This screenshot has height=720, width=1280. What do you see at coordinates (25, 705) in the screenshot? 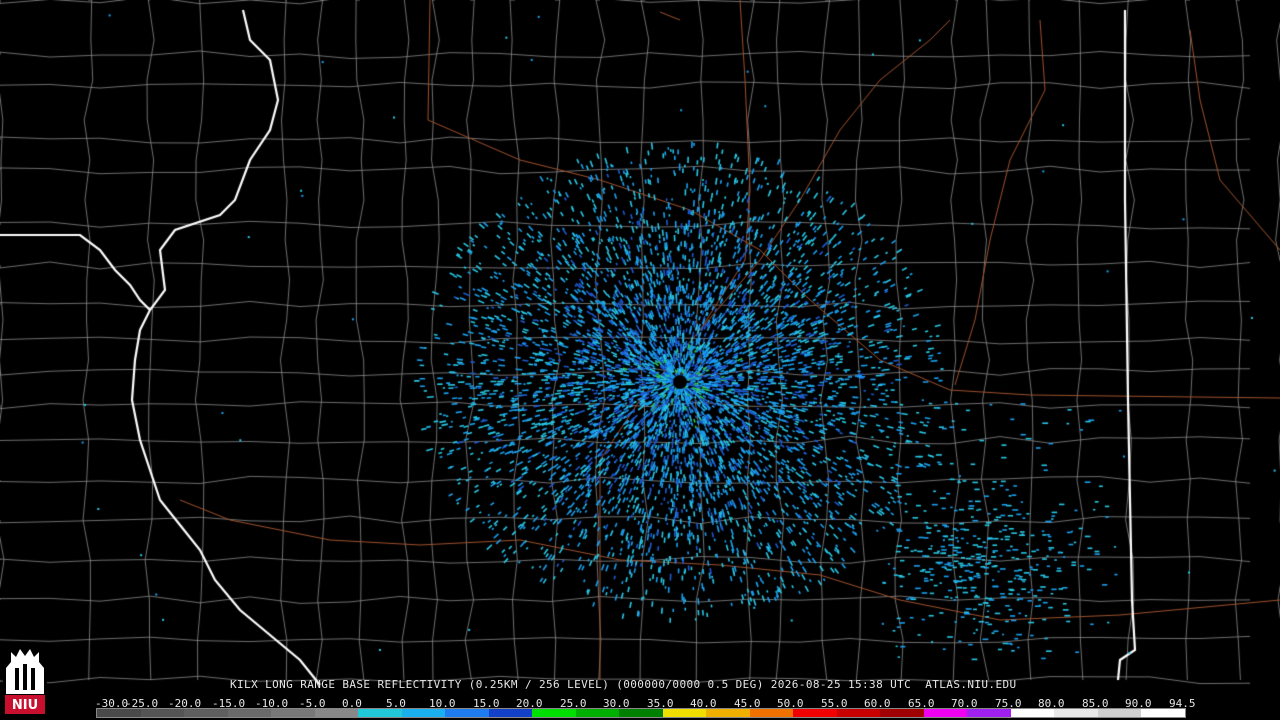
I see `logo-text: NIU` at bounding box center [25, 705].